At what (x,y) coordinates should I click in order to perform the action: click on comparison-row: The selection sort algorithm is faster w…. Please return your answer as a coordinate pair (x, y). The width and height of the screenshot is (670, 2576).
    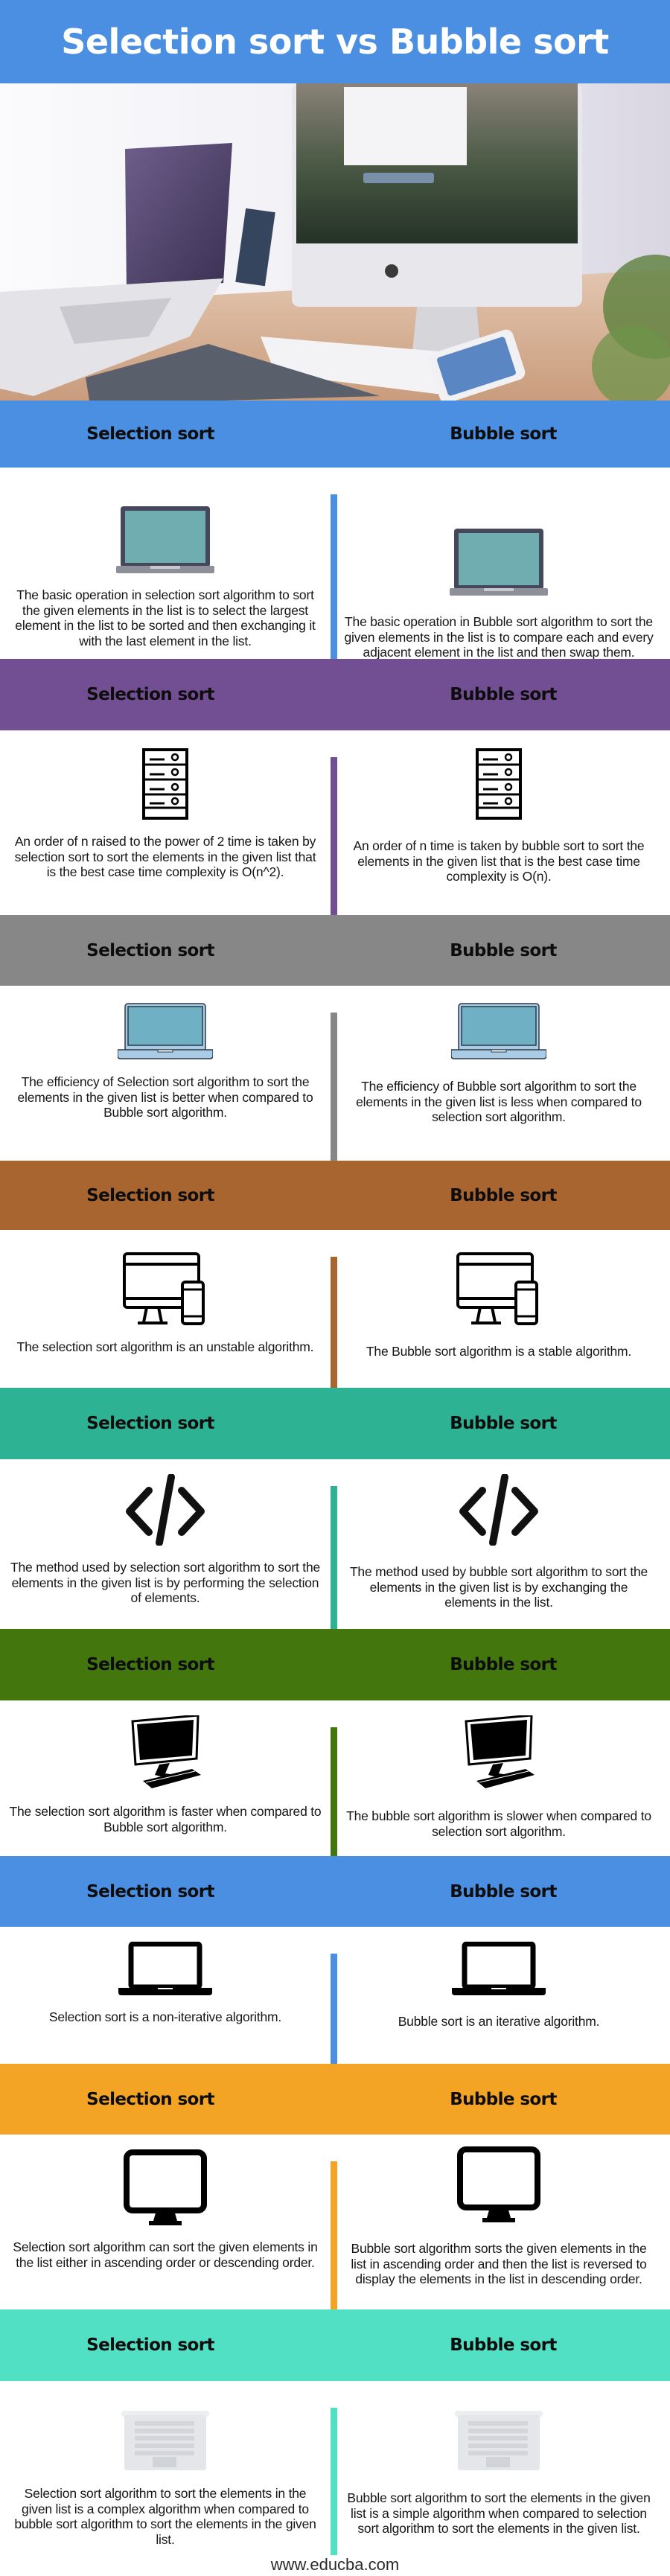
    Looking at the image, I should click on (335, 1778).